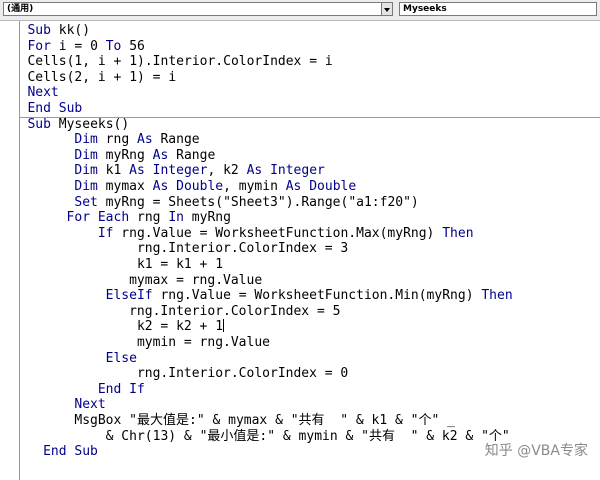  I want to click on code-line: For Each rng In myRng, so click(149, 218).